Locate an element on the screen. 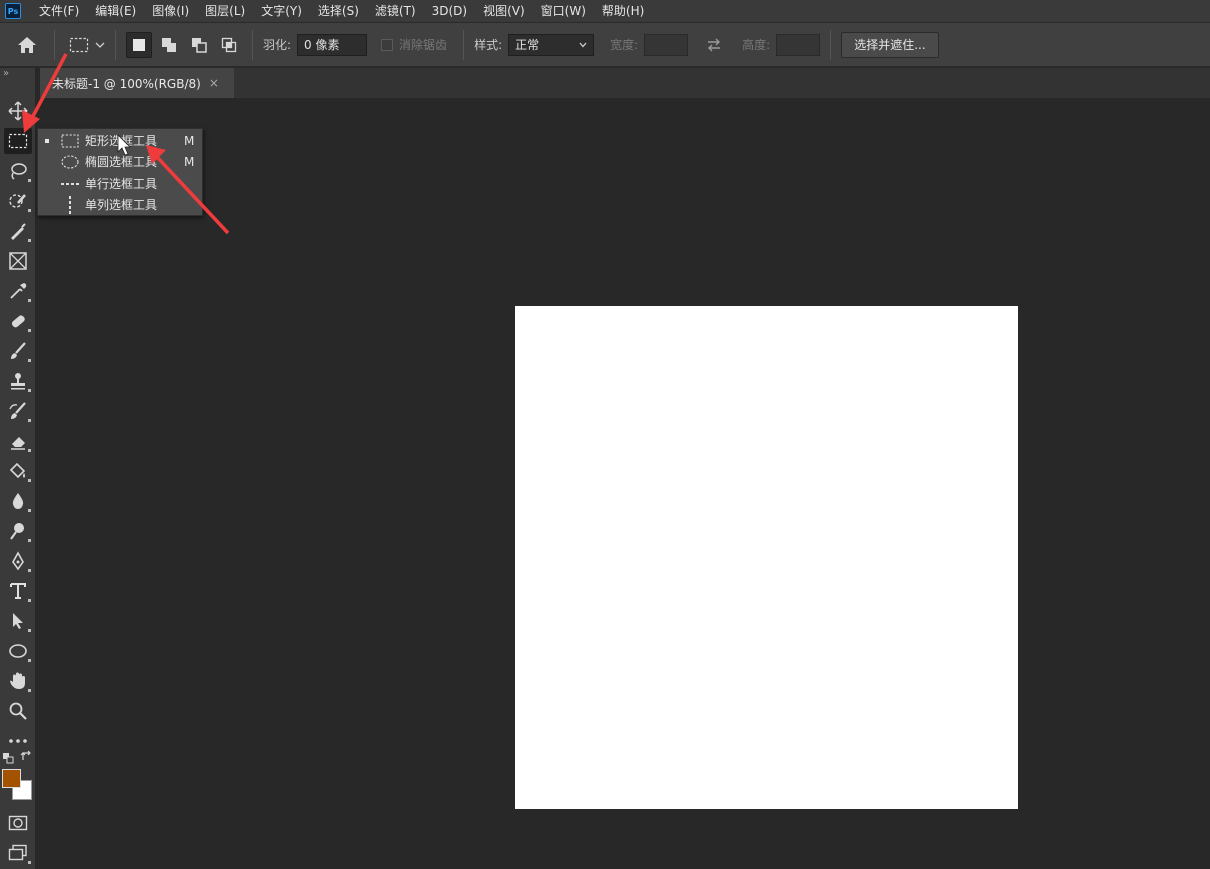  flyout-item-single-row-marquee: 单行选框工具 is located at coordinates (121, 183).